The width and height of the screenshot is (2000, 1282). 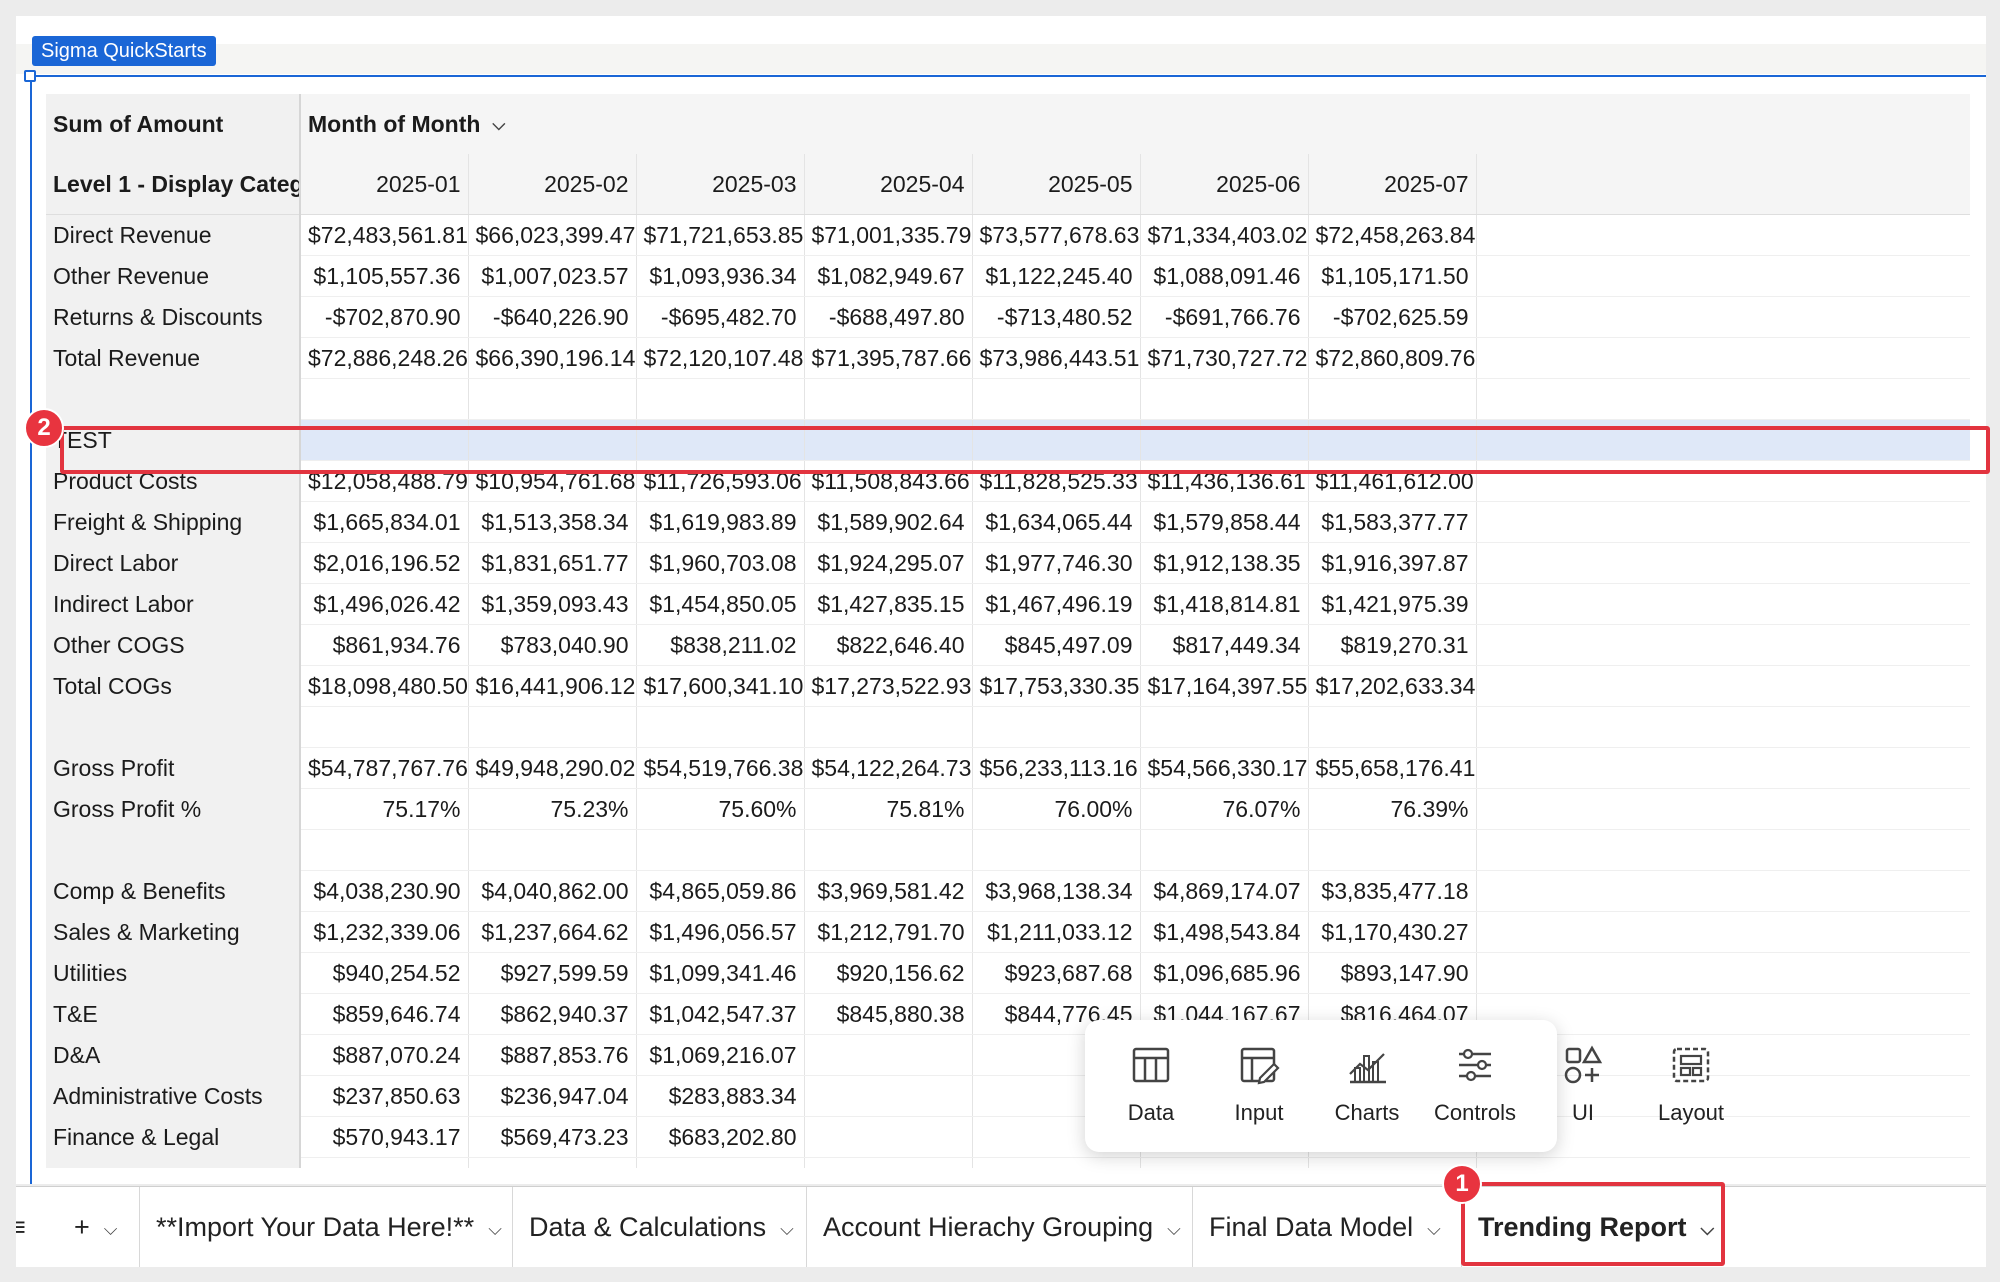 I want to click on value-cell: $1,9, so click(x=1723, y=563).